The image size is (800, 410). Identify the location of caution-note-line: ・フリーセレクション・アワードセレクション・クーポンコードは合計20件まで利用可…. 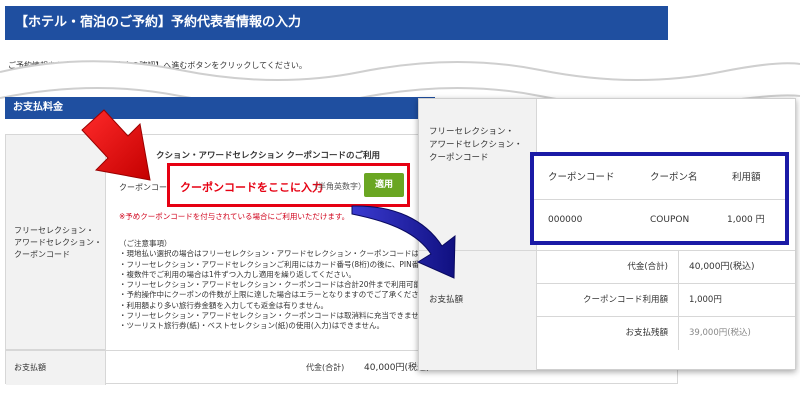
(274, 285).